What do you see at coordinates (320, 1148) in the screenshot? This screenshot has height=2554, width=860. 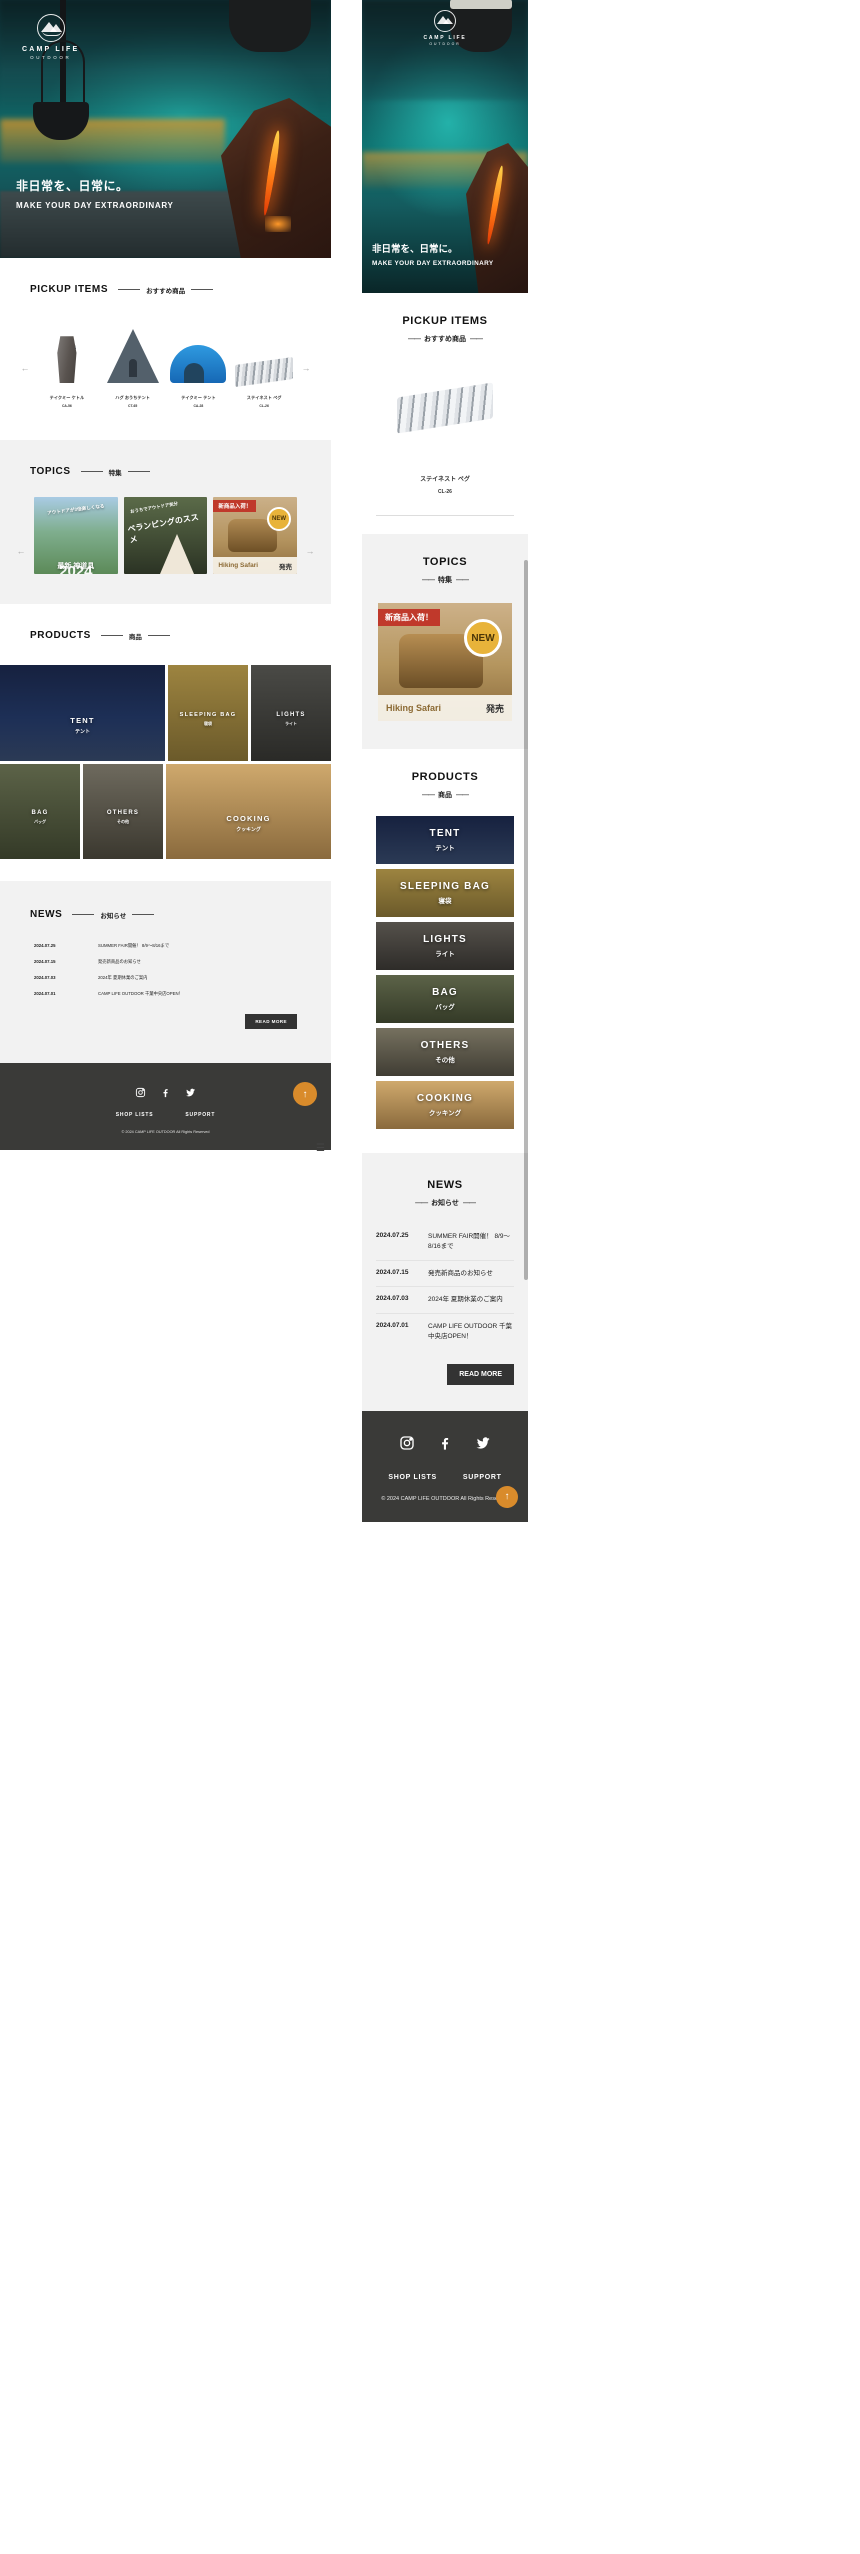 I see `menu-icon: ☰` at bounding box center [320, 1148].